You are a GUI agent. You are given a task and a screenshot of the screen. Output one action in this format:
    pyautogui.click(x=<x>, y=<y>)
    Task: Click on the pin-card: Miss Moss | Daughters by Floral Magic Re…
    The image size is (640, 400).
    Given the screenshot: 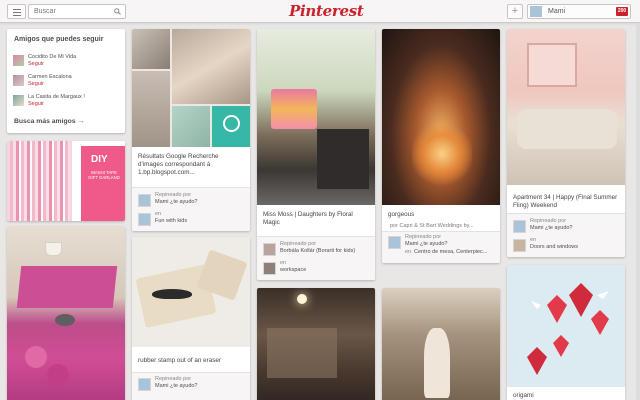 What is the action you would take?
    pyautogui.click(x=316, y=154)
    